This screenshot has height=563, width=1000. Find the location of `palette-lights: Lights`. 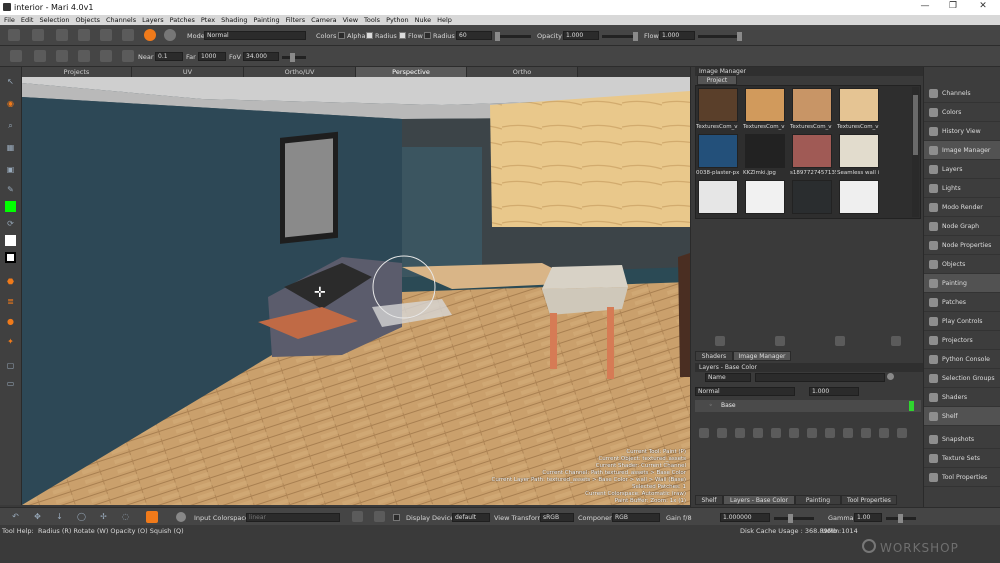

palette-lights: Lights is located at coordinates (962, 188).